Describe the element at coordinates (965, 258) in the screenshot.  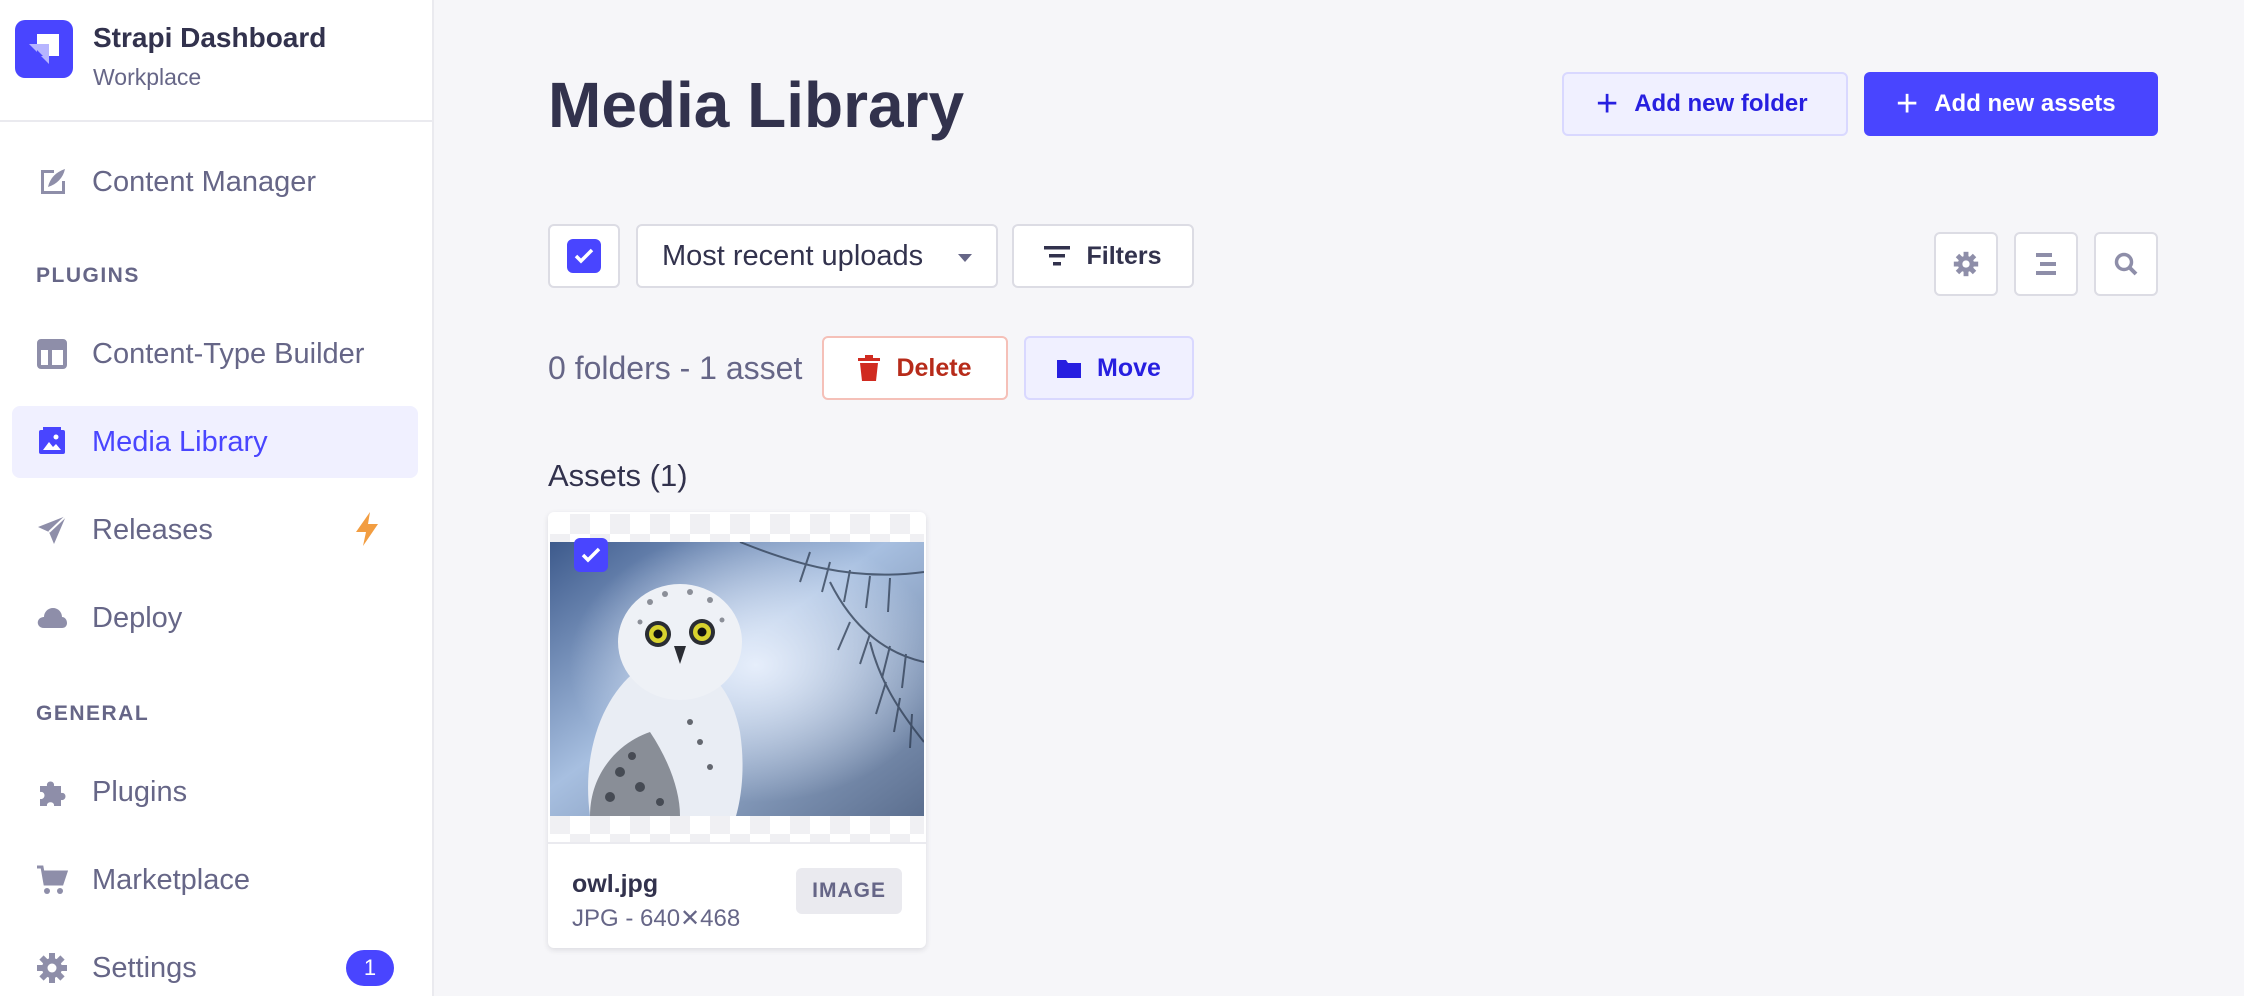
I see `caret-down-icon` at that location.